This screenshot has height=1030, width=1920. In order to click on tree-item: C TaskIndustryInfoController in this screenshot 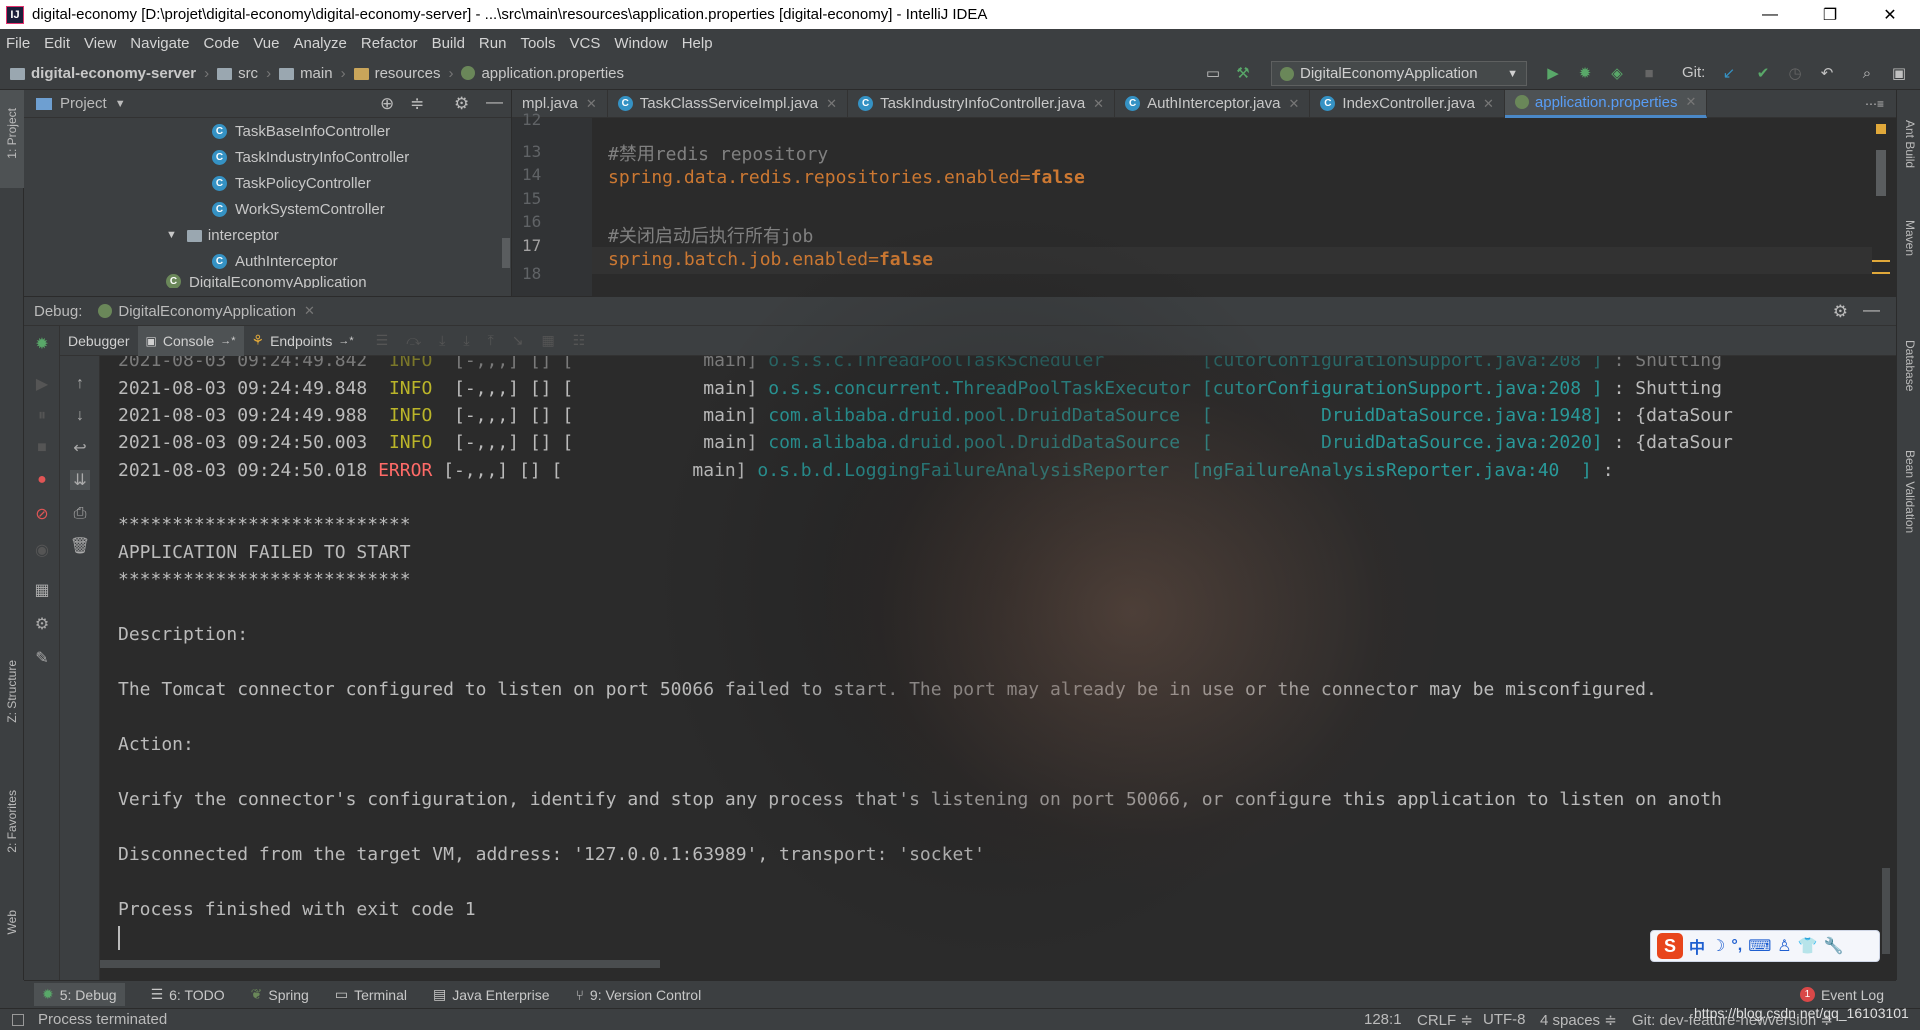, I will do `click(268, 157)`.